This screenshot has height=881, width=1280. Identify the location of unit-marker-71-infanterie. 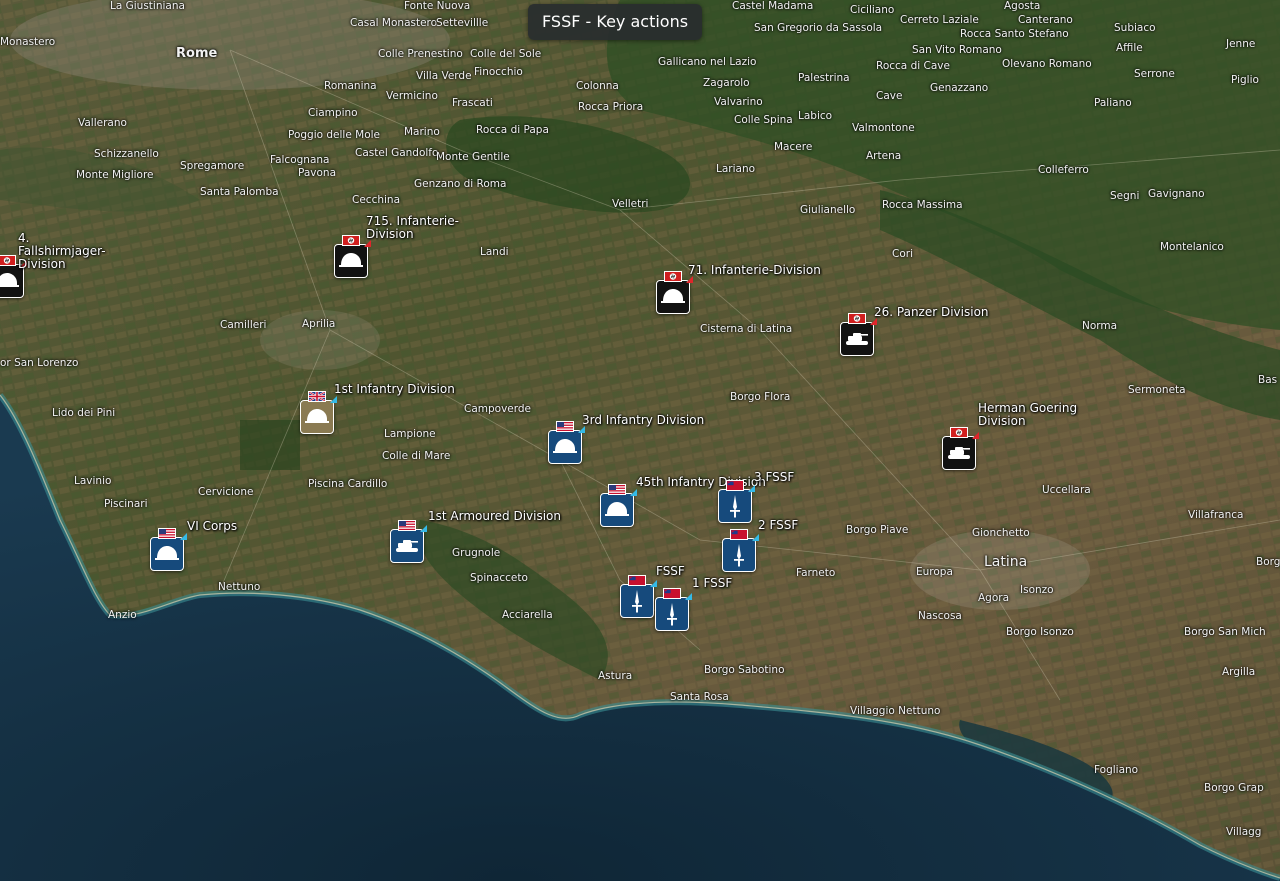
(674, 292).